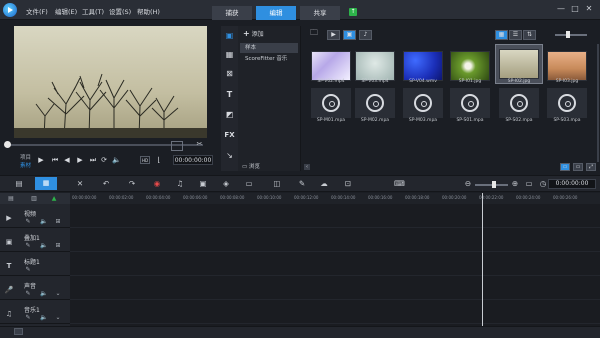 Image resolution: width=600 pixels, height=338 pixels. Describe the element at coordinates (229, 155) in the screenshot. I see `path-icon: ↘` at that location.